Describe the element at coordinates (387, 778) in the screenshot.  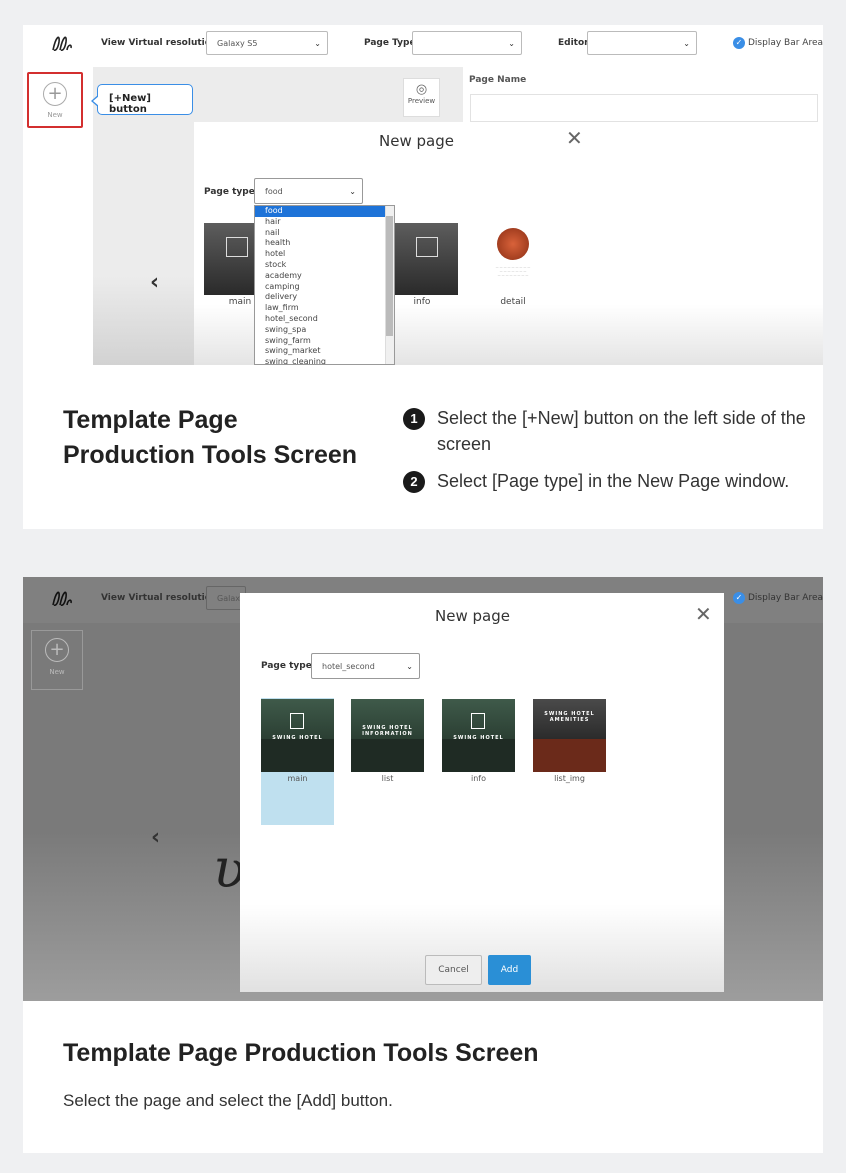
I see `card-caption-list: list` at that location.